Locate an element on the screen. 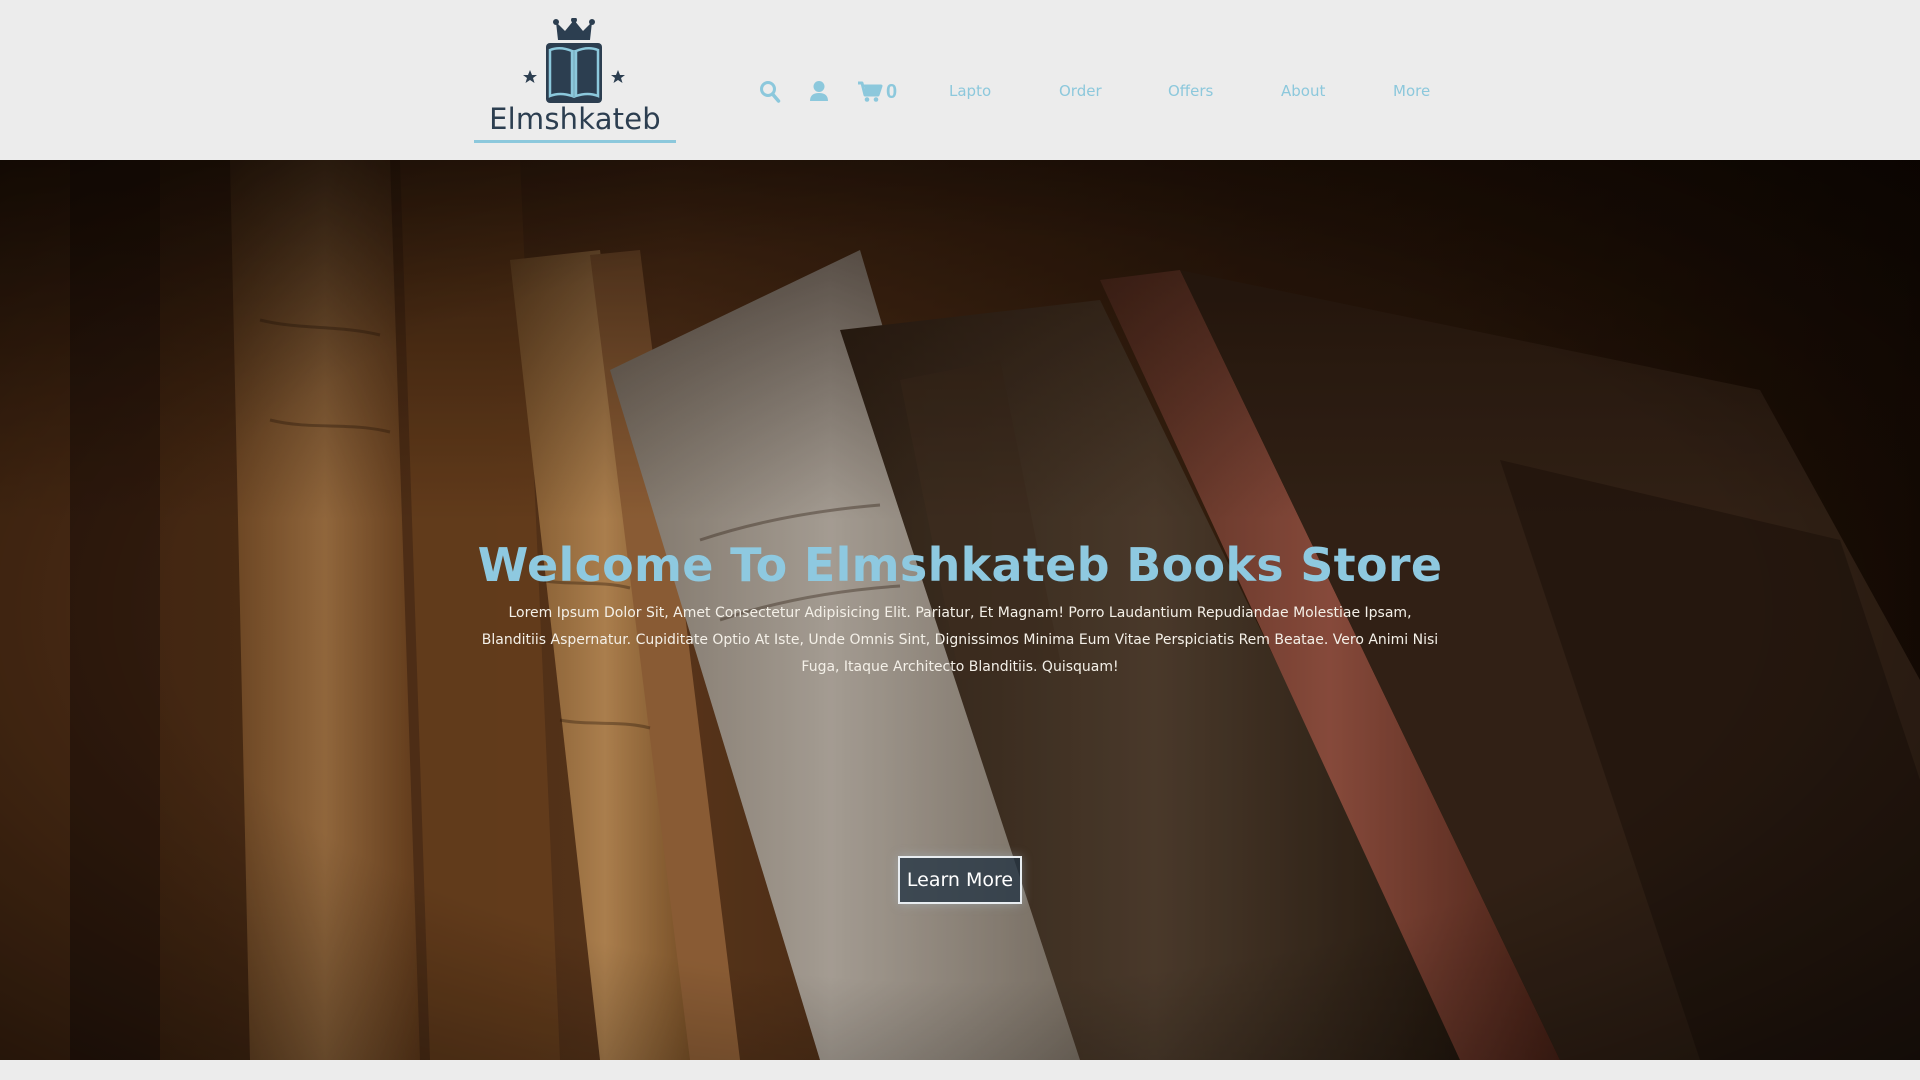 This screenshot has width=1920, height=1080. cart-icon is located at coordinates (870, 91).